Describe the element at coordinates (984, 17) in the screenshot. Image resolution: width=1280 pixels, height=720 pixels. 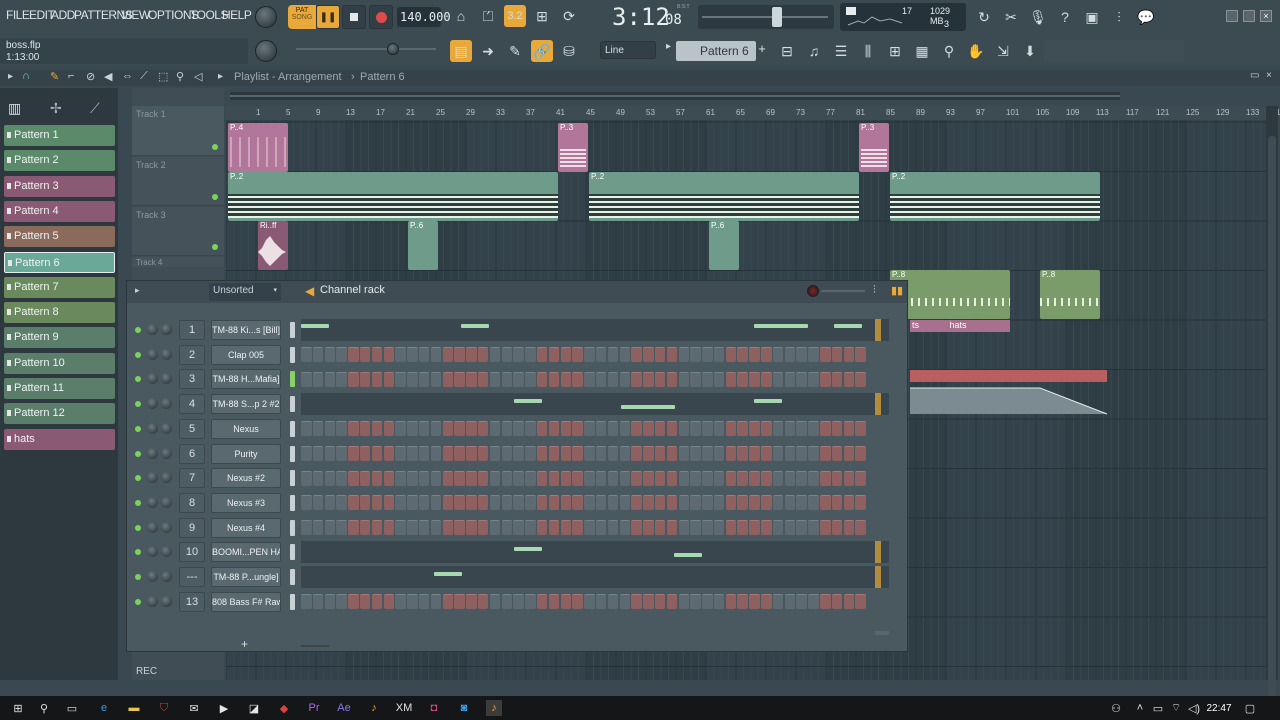
I see `undo-history-icon: ↻` at that location.